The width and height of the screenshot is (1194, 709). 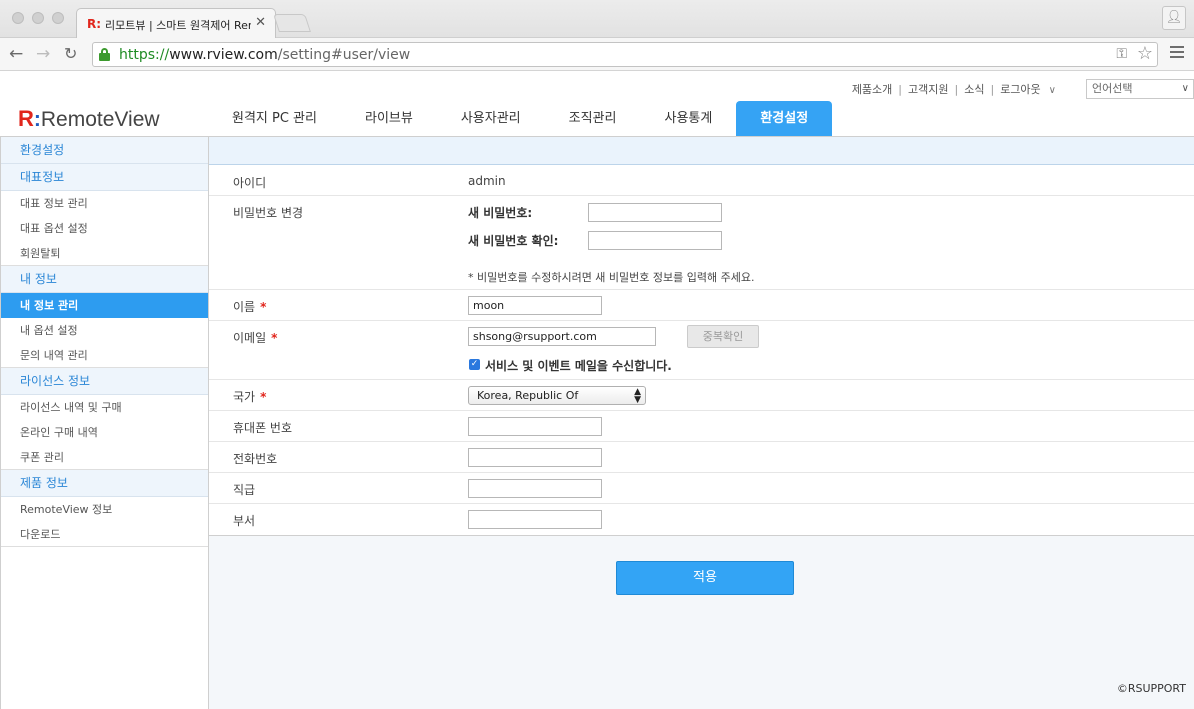 What do you see at coordinates (535, 519) in the screenshot?
I see `department-input` at bounding box center [535, 519].